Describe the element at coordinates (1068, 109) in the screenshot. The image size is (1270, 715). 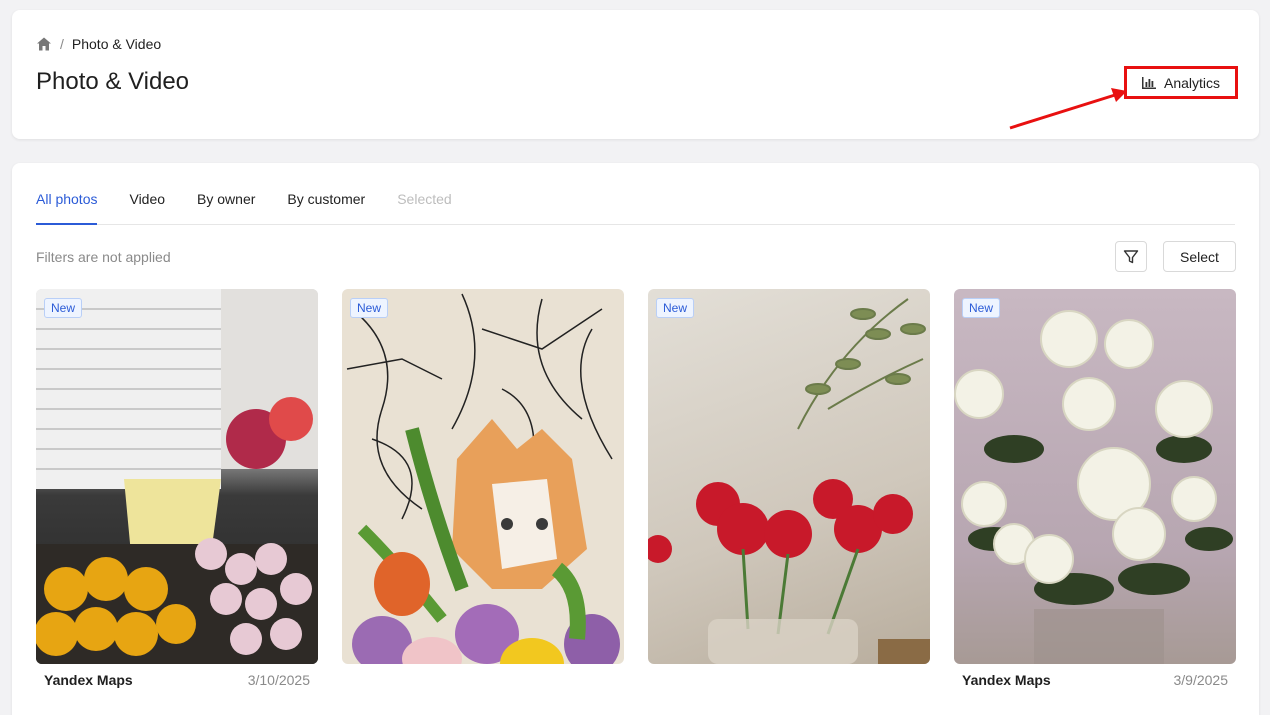
I see `annotation-arrow` at that location.